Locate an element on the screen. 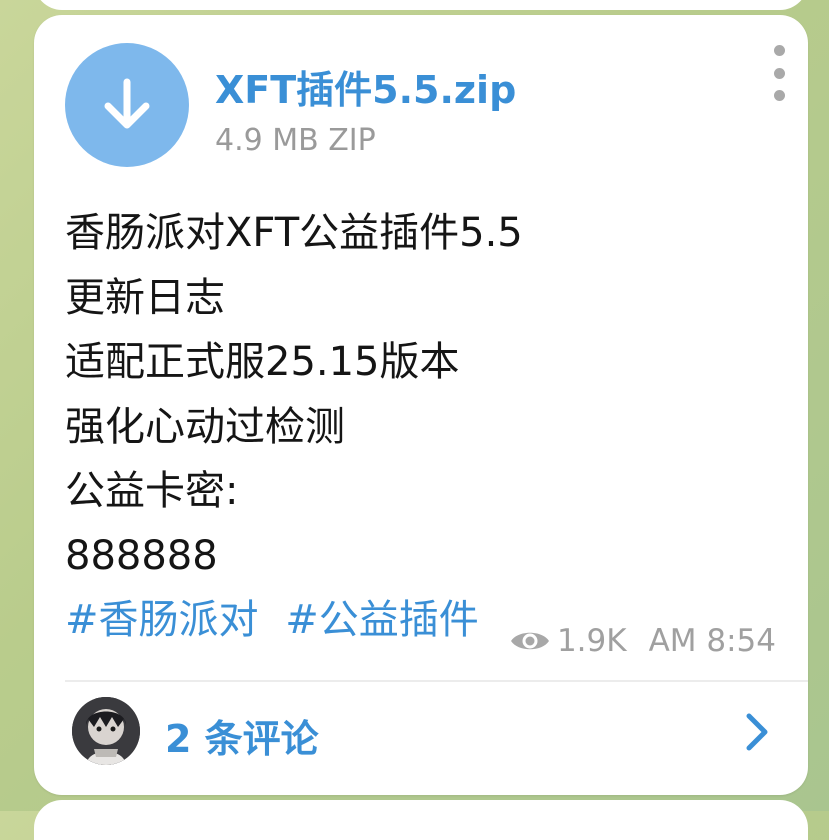  comments-button: 2 条评论 is located at coordinates (421, 738).